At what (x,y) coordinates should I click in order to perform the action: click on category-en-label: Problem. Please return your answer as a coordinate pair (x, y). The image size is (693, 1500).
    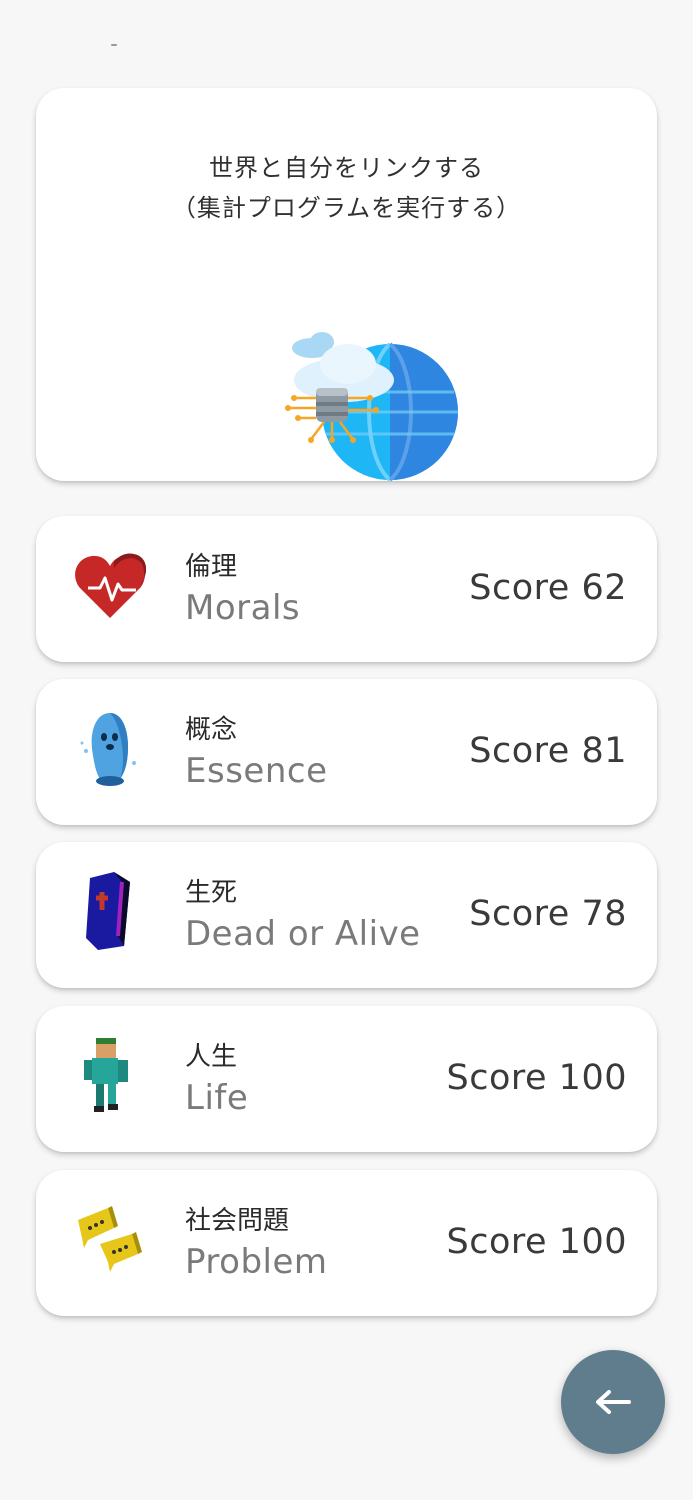
    Looking at the image, I should click on (256, 1262).